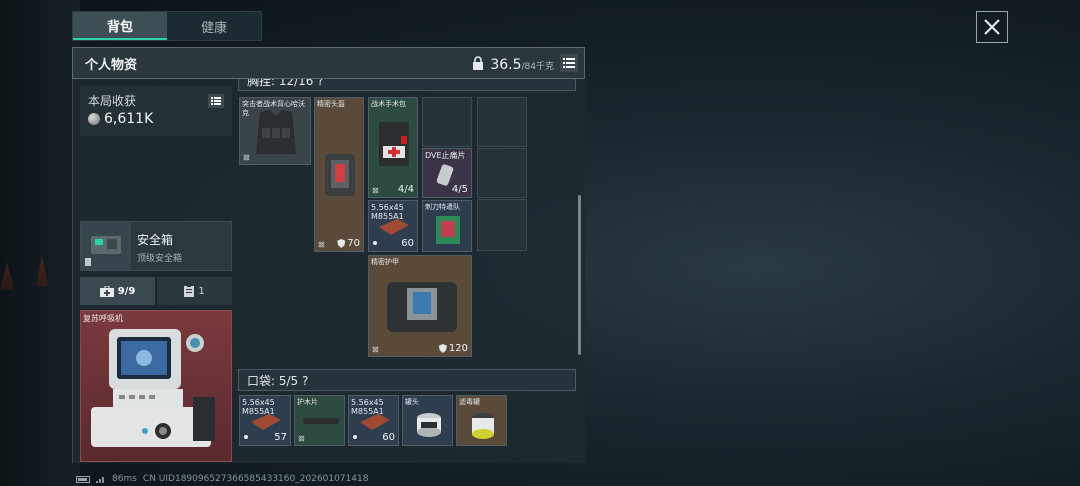 This screenshot has width=1080, height=486. I want to click on surgery-kit-image, so click(394, 144).